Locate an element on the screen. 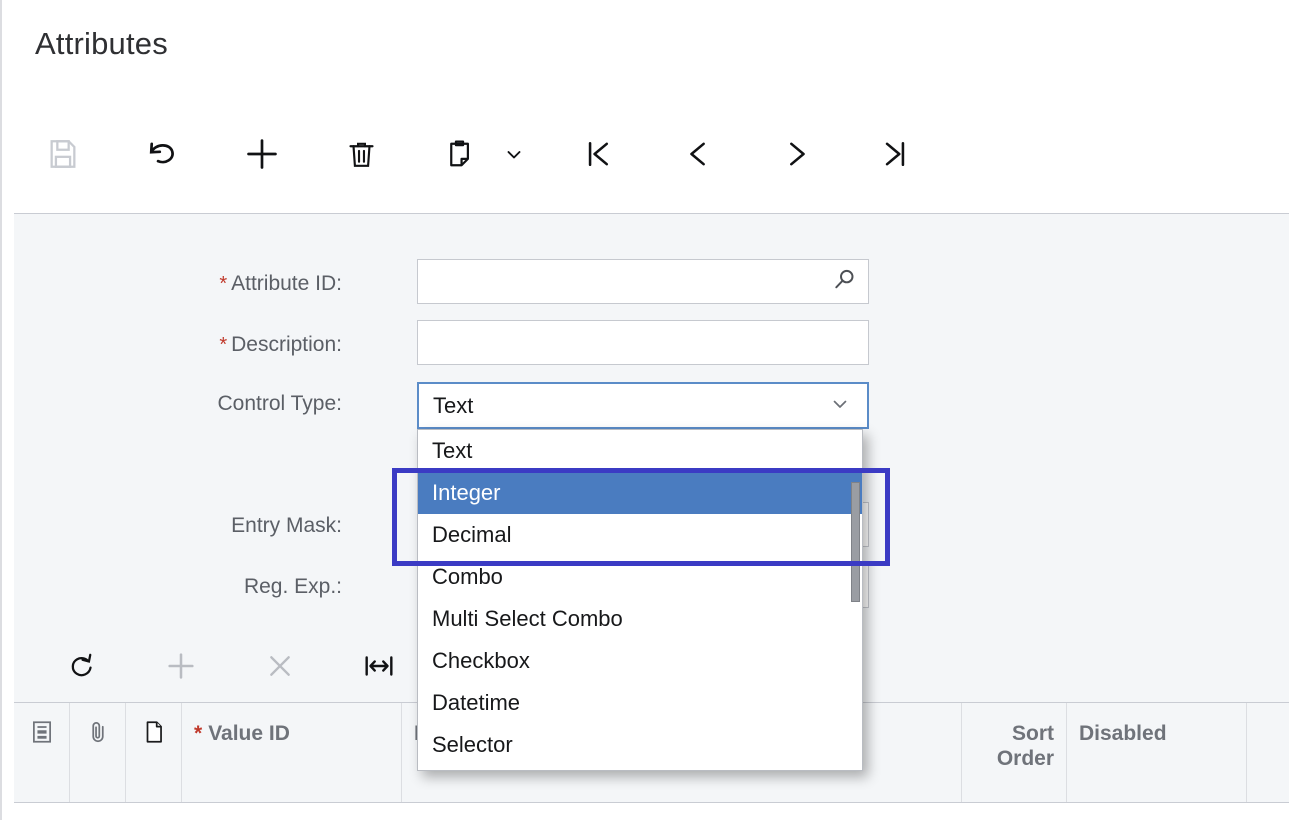 This screenshot has height=820, width=1289. magnifier-icon is located at coordinates (844, 282).